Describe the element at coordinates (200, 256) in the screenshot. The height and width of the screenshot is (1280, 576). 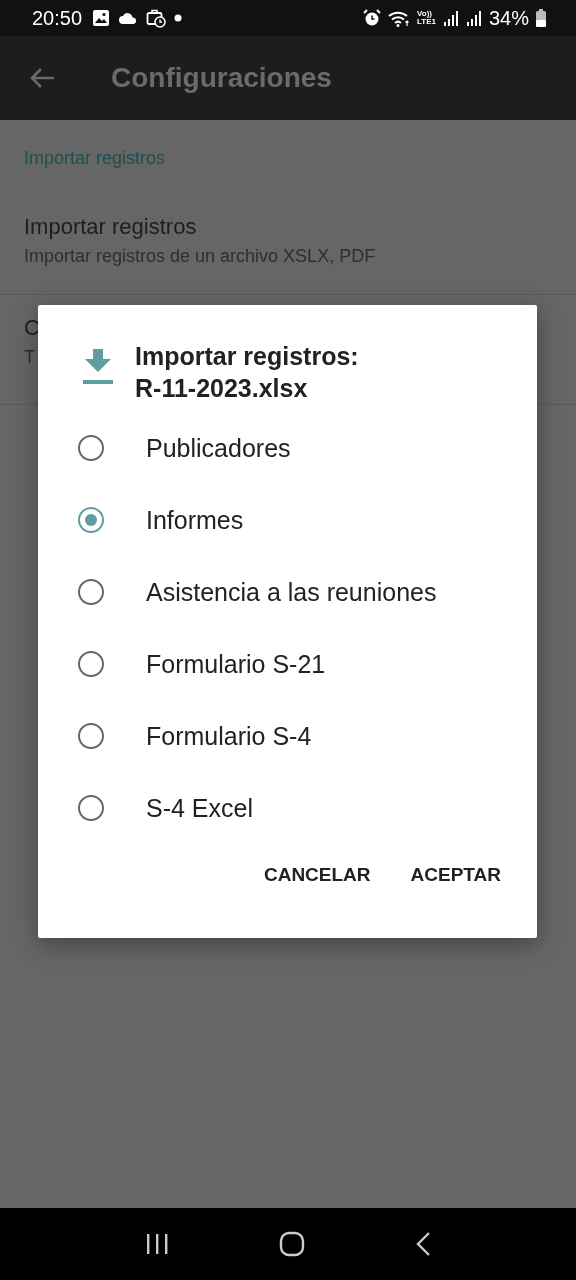
I see `setting-summary: Importar registros de un archivo XSLX, PDF` at that location.